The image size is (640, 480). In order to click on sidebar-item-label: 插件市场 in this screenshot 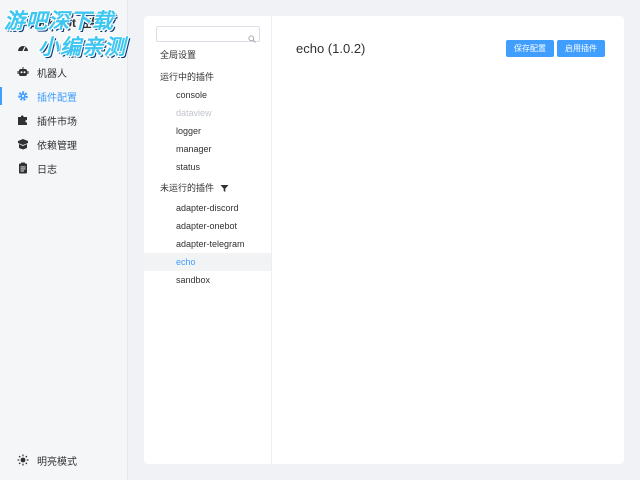, I will do `click(57, 122)`.